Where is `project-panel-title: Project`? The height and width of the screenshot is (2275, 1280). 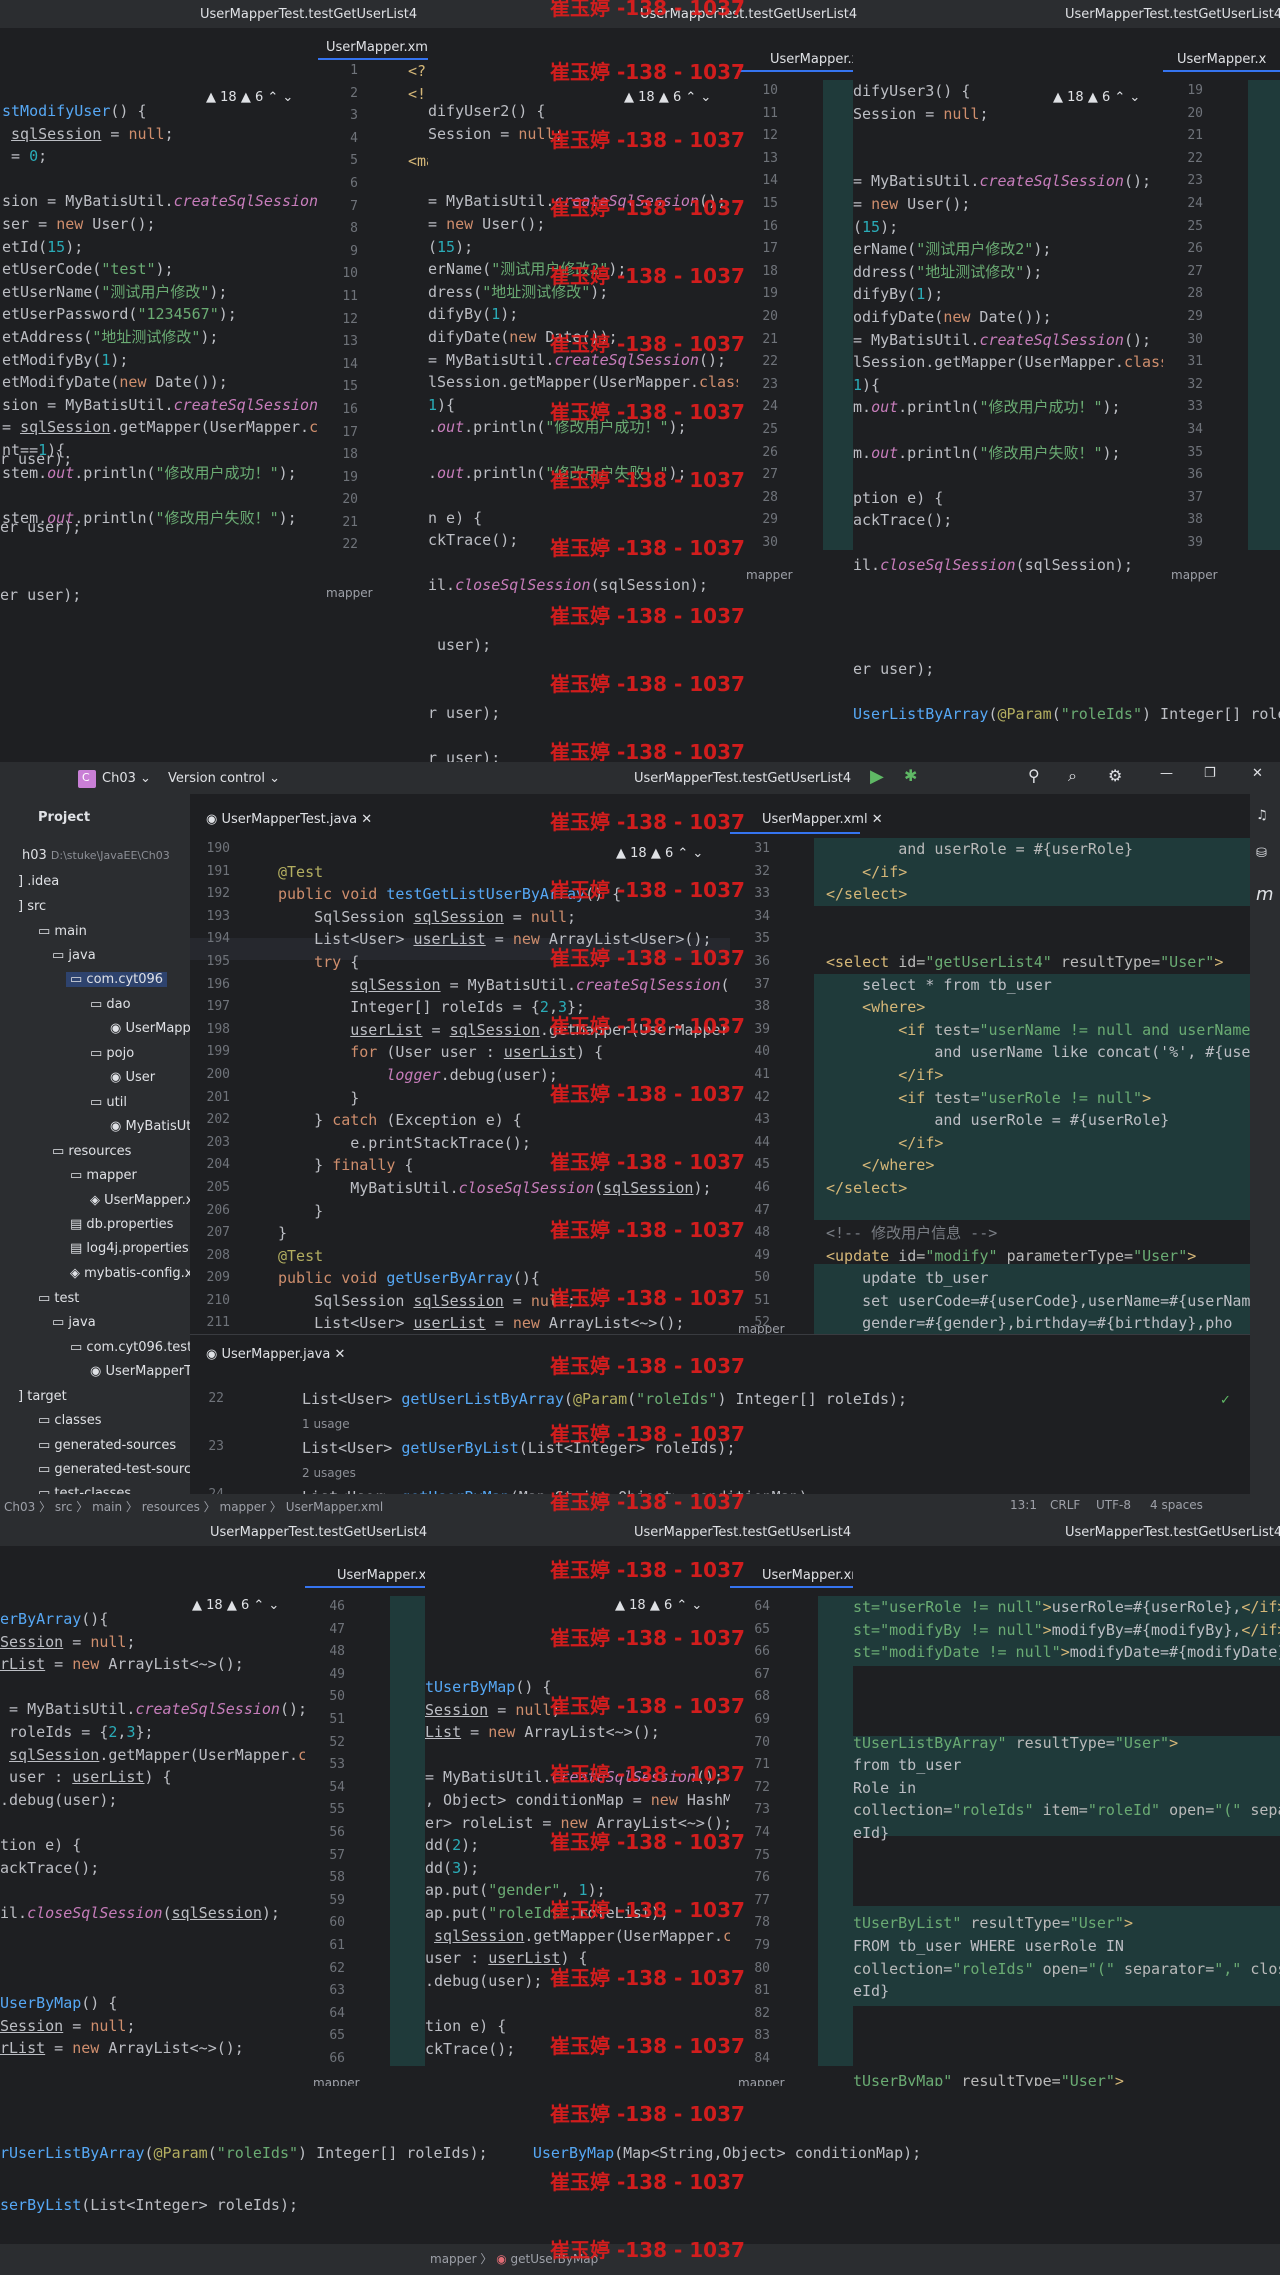 project-panel-title: Project is located at coordinates (64, 817).